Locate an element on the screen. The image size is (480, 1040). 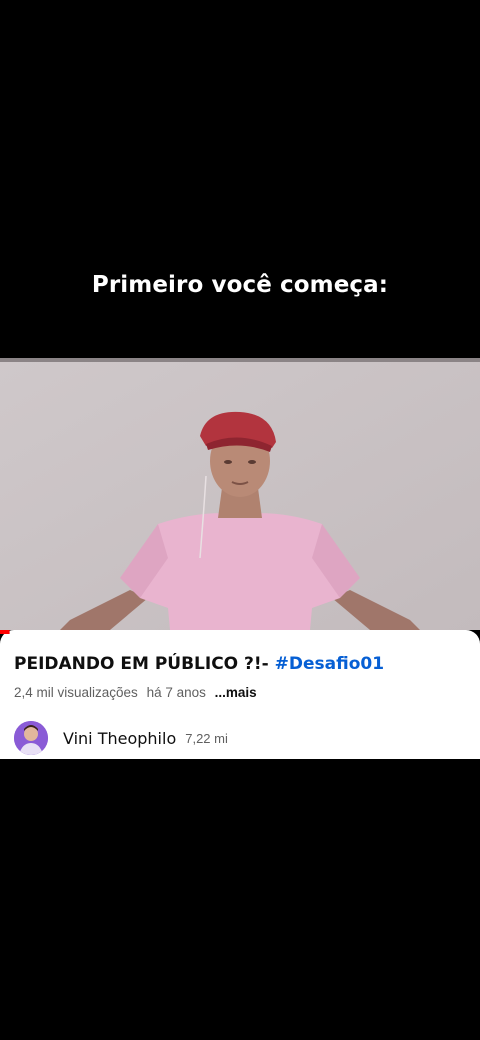
channel-name: Vini Theophilo is located at coordinates (119, 738).